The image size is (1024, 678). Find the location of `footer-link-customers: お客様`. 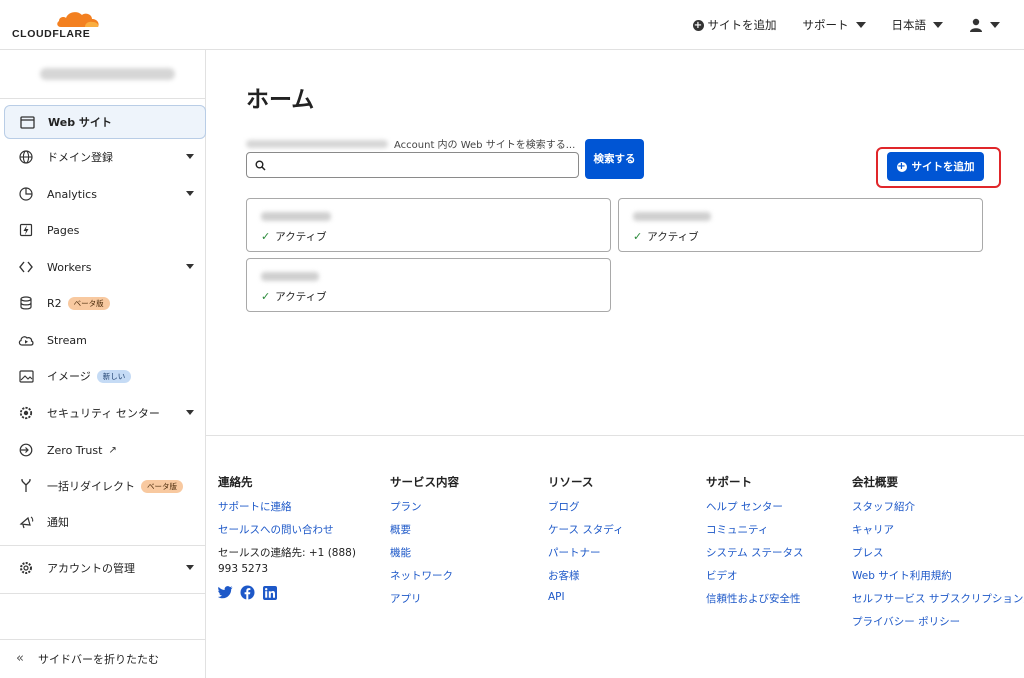

footer-link-customers: お客様 is located at coordinates (586, 575).